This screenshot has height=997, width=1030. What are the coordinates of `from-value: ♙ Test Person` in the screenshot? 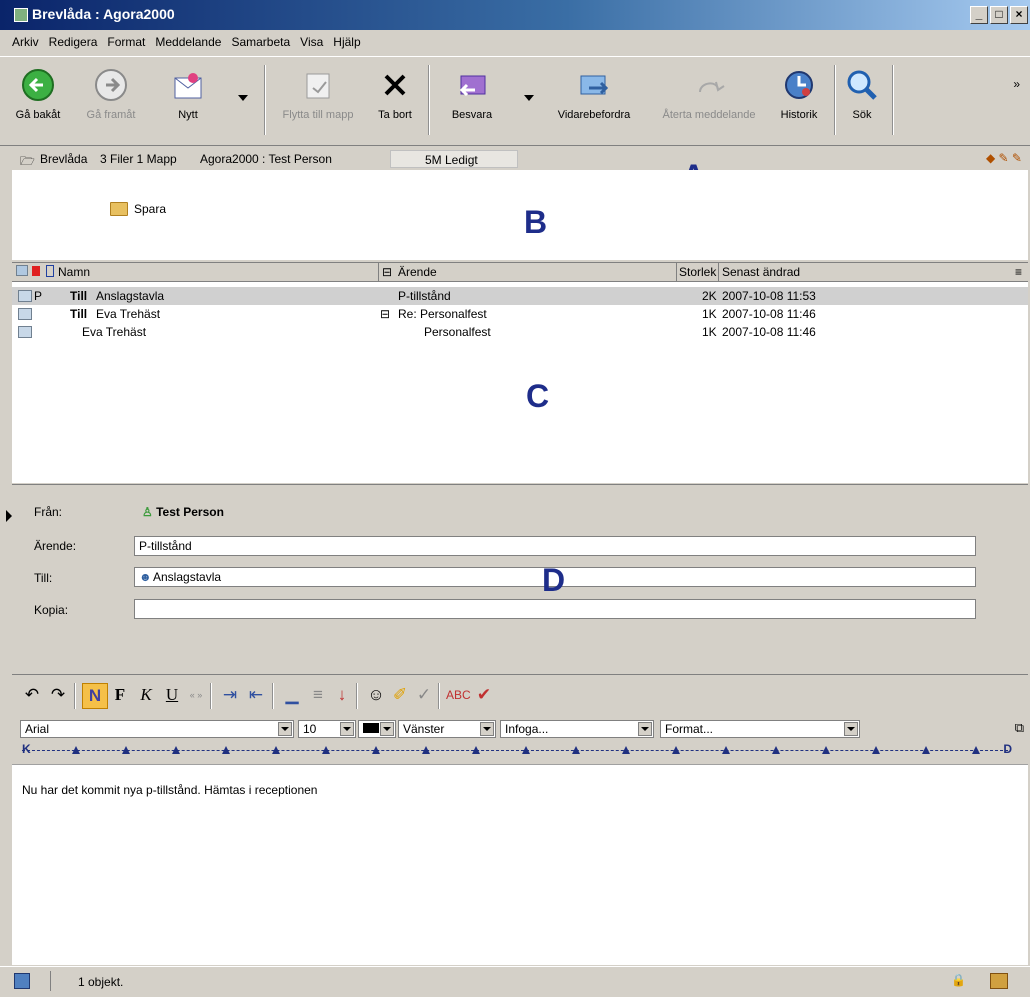 It's located at (183, 512).